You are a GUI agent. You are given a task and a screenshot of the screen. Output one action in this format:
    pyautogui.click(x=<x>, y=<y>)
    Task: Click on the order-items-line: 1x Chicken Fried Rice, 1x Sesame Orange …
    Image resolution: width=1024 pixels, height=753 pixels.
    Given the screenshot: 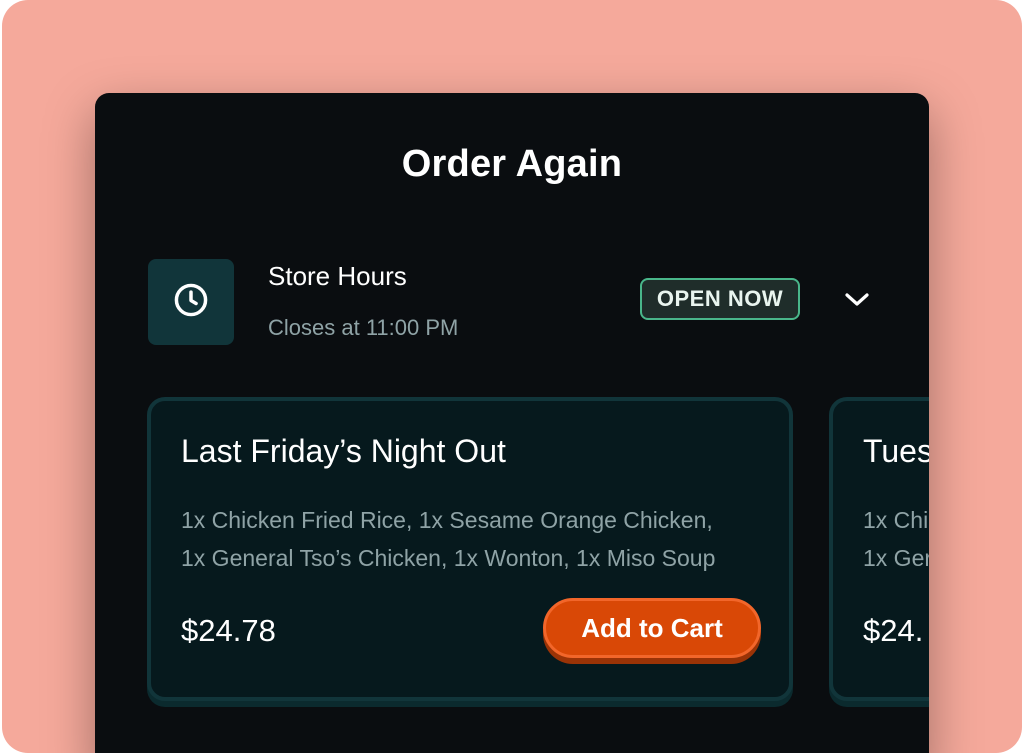 What is the action you would take?
    pyautogui.click(x=447, y=520)
    